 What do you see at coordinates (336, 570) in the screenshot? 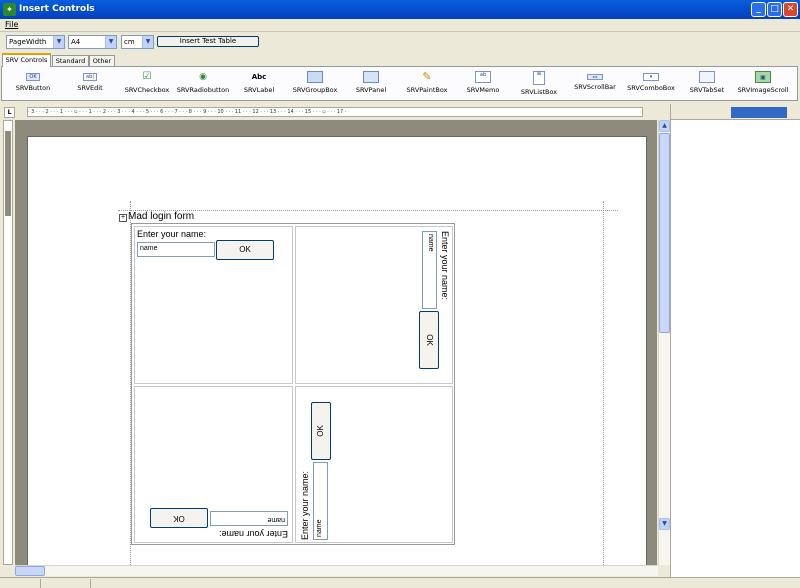
I see `horizontal-scrollbar` at bounding box center [336, 570].